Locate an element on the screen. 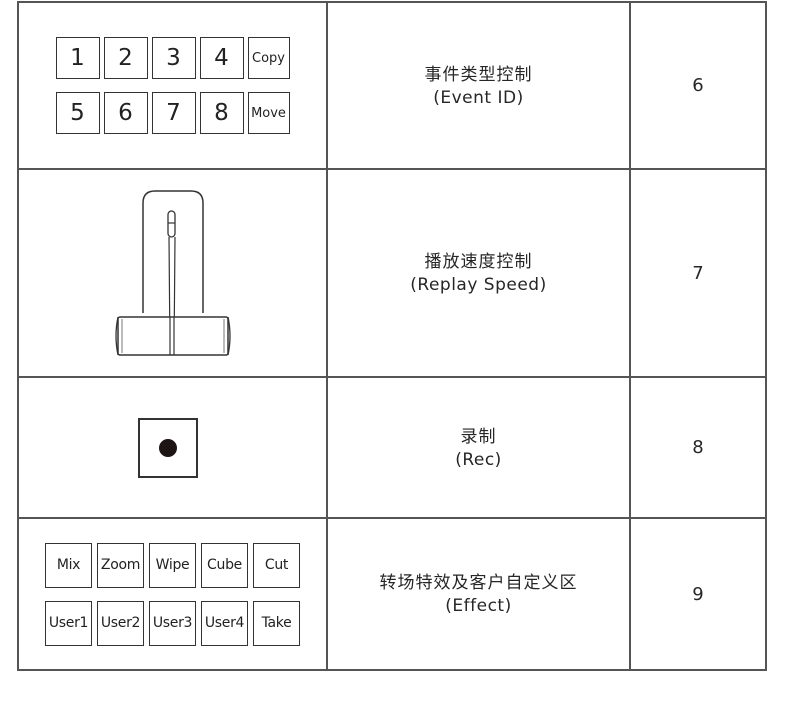 This screenshot has height=705, width=786. key-4: 4 is located at coordinates (221, 58).